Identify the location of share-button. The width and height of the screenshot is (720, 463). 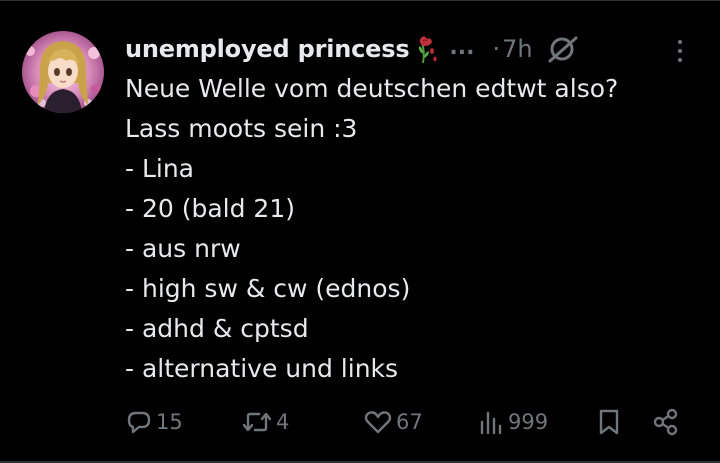
(666, 422).